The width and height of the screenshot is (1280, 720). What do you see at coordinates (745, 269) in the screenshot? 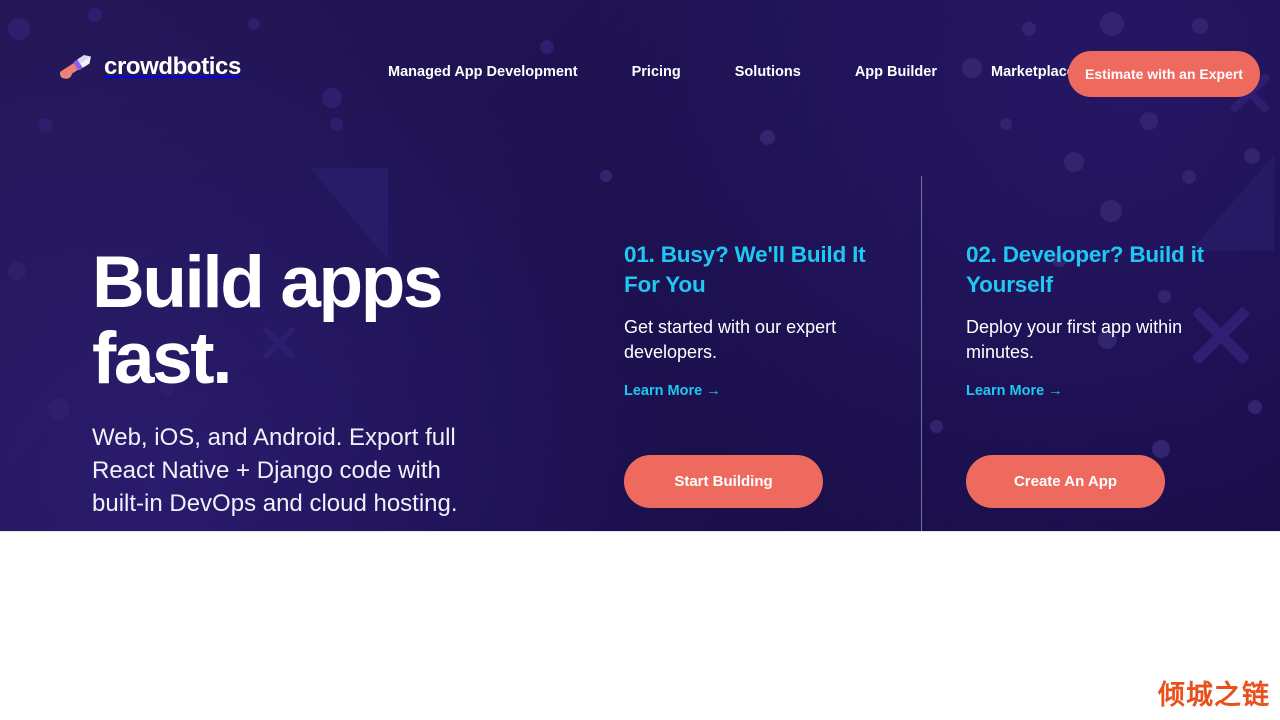
I see `feature-1-heading: 01. Busy? We'll Build It For You` at bounding box center [745, 269].